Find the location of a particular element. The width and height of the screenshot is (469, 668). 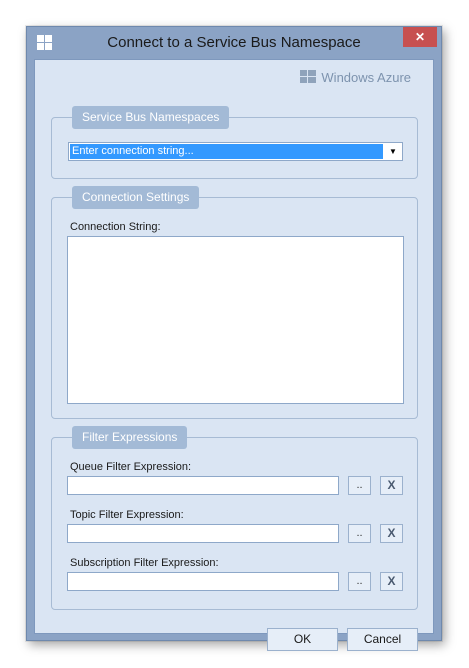

namespace-combobox: Enter connection string... ▼ is located at coordinates (235, 151).